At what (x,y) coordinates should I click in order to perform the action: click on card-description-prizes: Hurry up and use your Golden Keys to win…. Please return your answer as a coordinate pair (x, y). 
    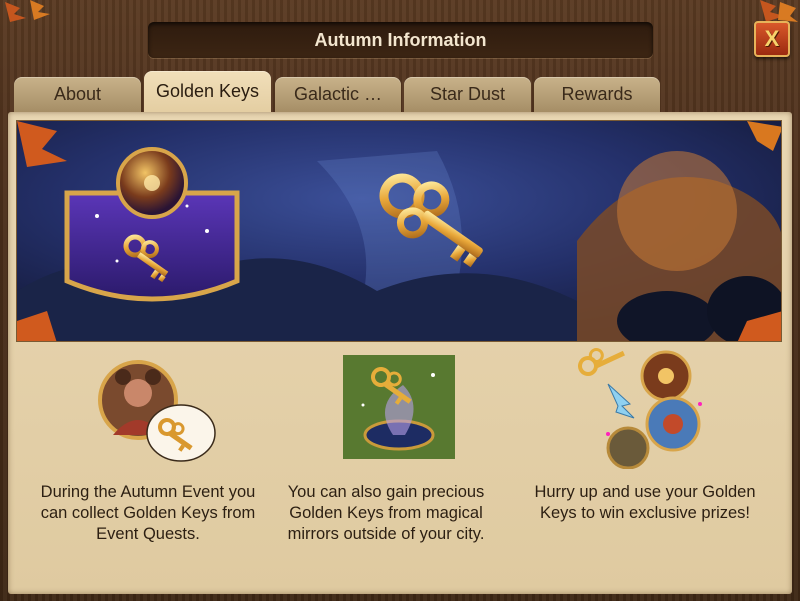
    Looking at the image, I should click on (645, 502).